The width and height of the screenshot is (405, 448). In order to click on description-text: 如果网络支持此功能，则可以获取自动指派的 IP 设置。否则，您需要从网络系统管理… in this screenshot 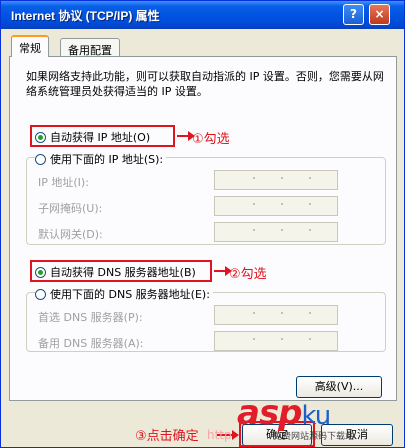, I will do `click(205, 84)`.